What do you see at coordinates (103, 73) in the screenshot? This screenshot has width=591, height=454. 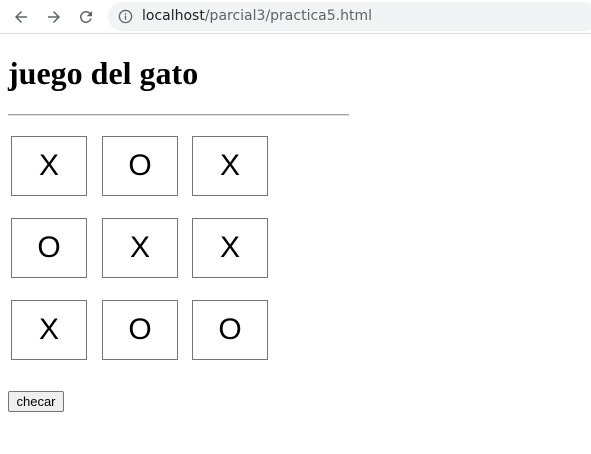 I see `page-title: juego del gato` at bounding box center [103, 73].